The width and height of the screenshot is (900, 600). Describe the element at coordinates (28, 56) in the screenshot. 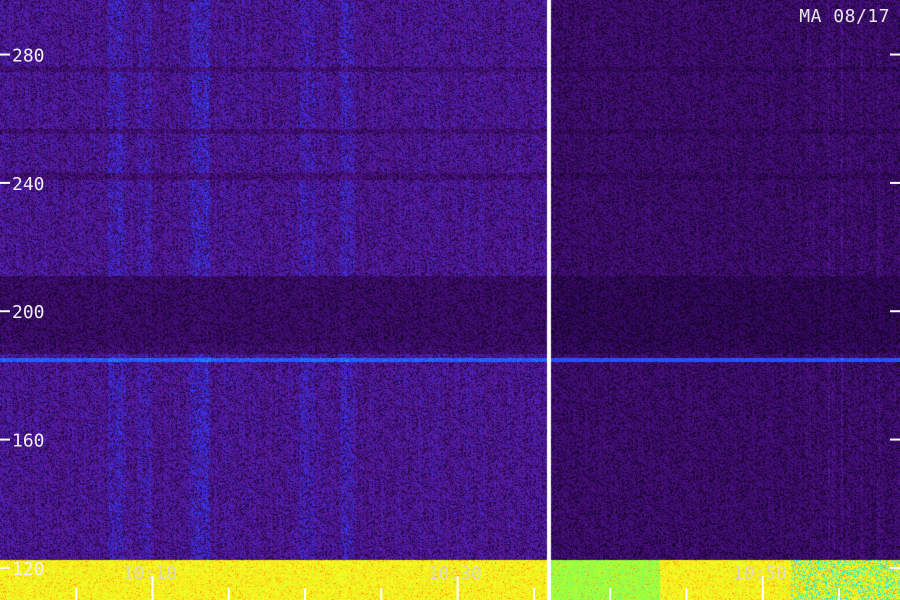

I see `y-tick-label: 280` at that location.